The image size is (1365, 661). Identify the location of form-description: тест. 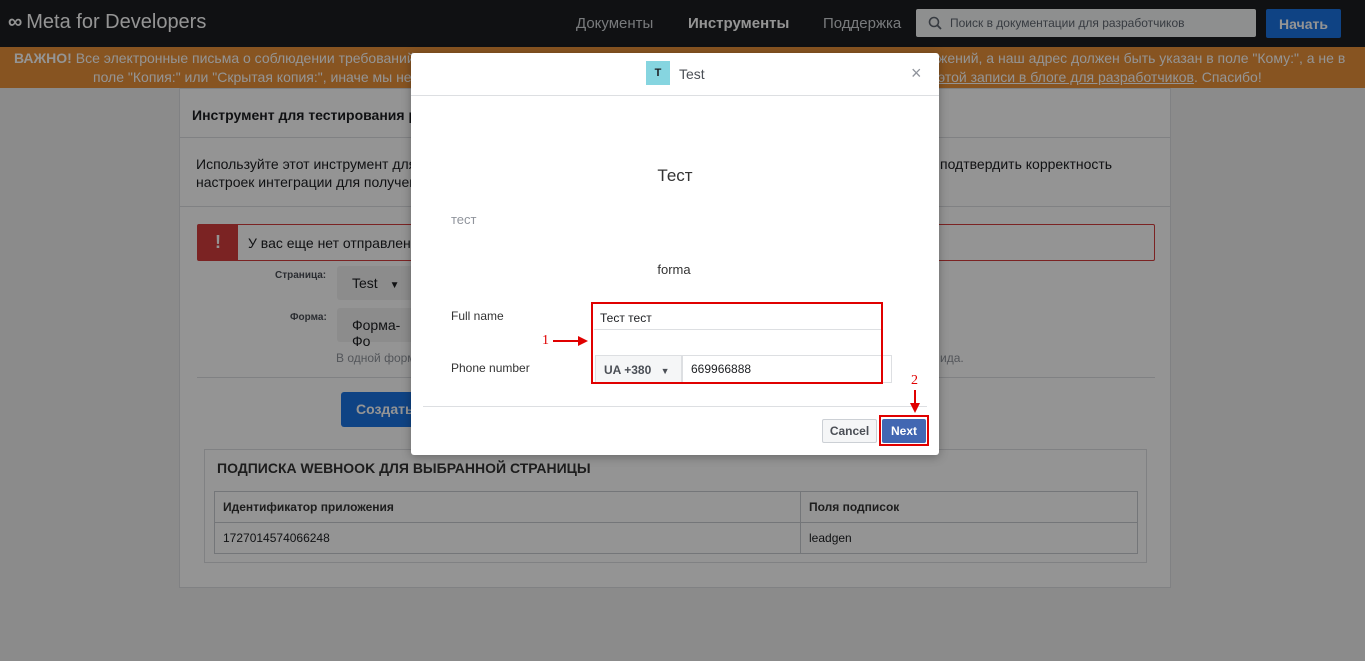
(464, 219).